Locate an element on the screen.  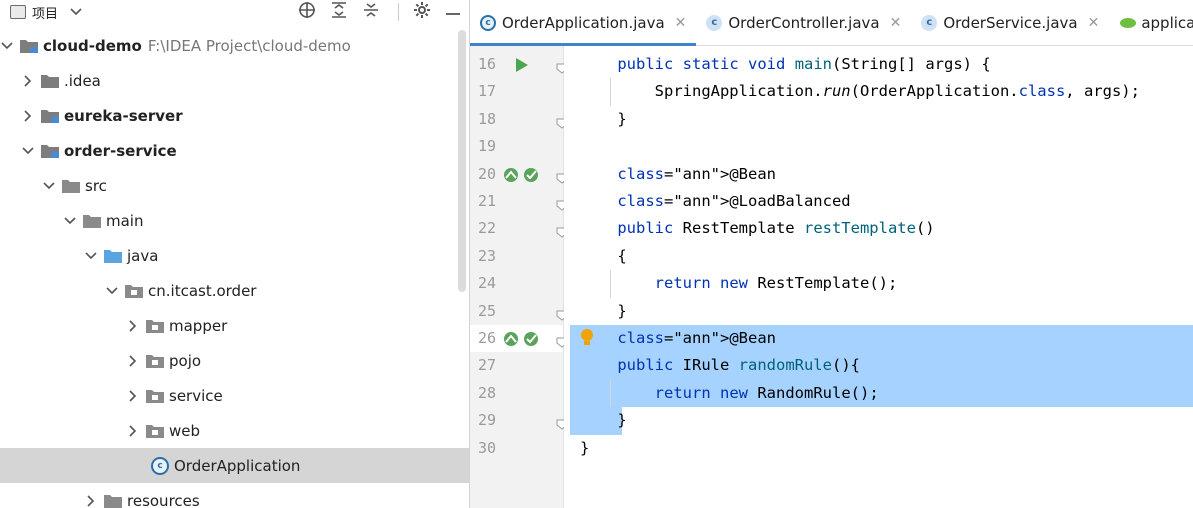
project-panel-title: 项目 is located at coordinates (45, 12).